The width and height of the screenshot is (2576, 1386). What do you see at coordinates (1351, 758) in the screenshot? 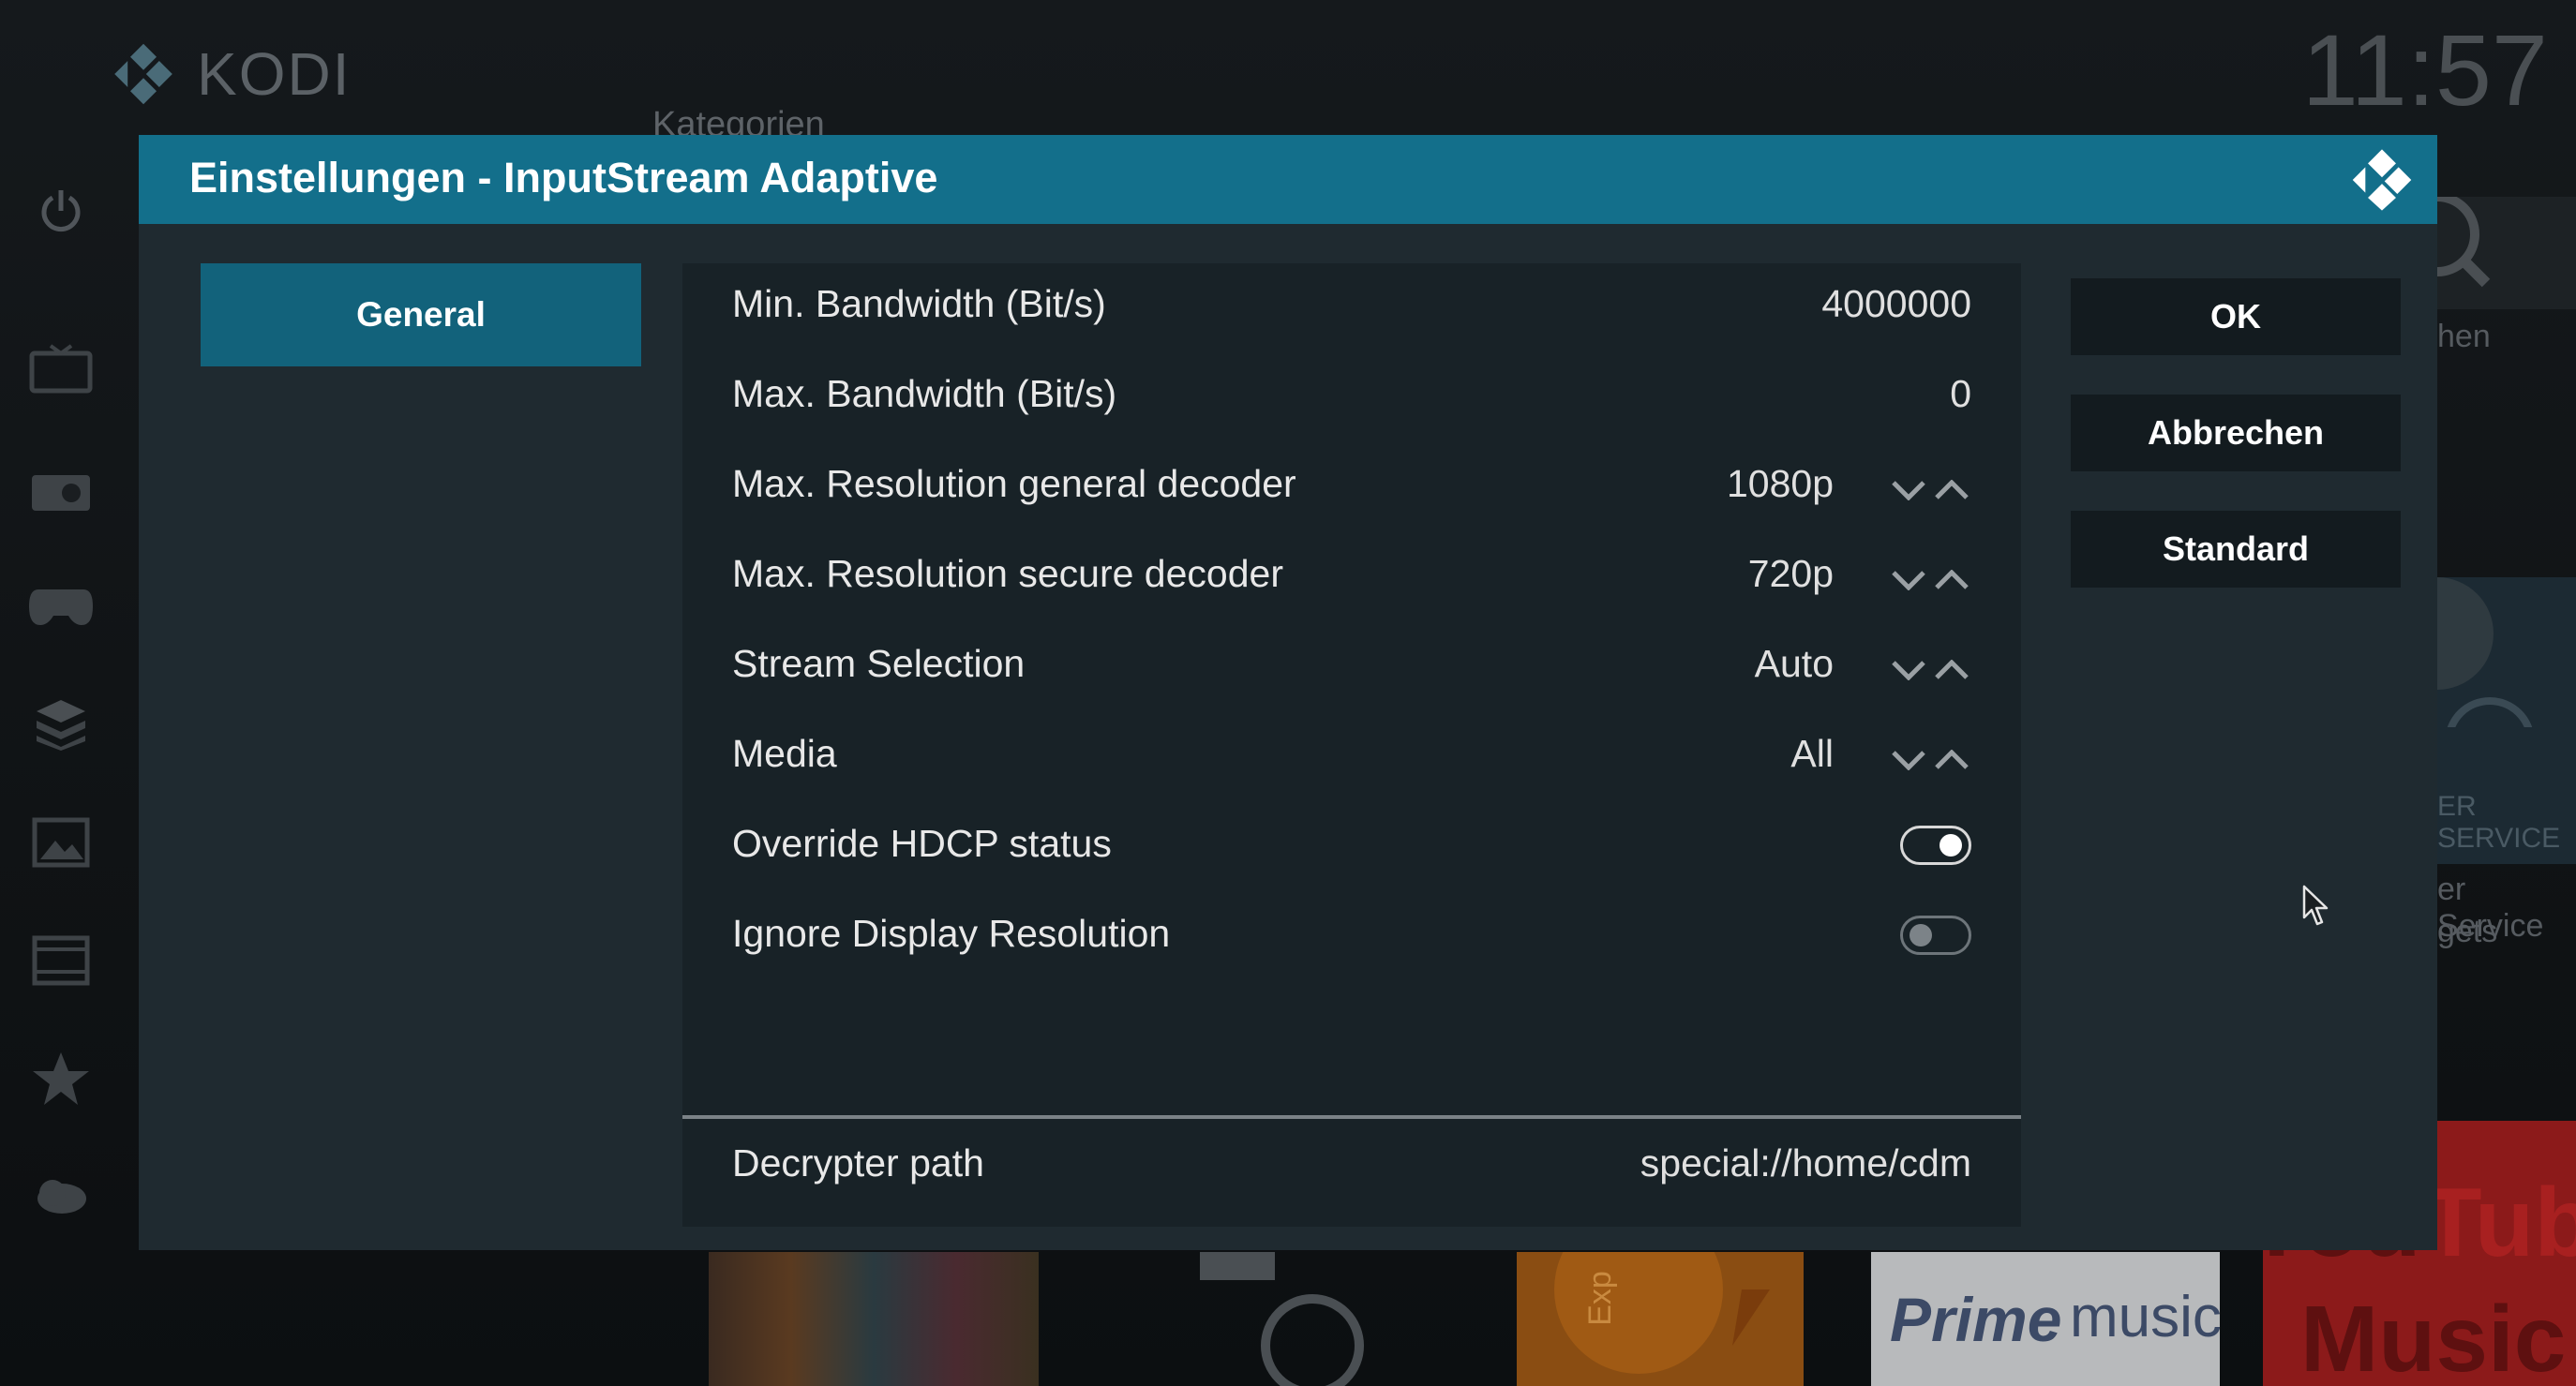
I see `setting-media: Media All` at bounding box center [1351, 758].